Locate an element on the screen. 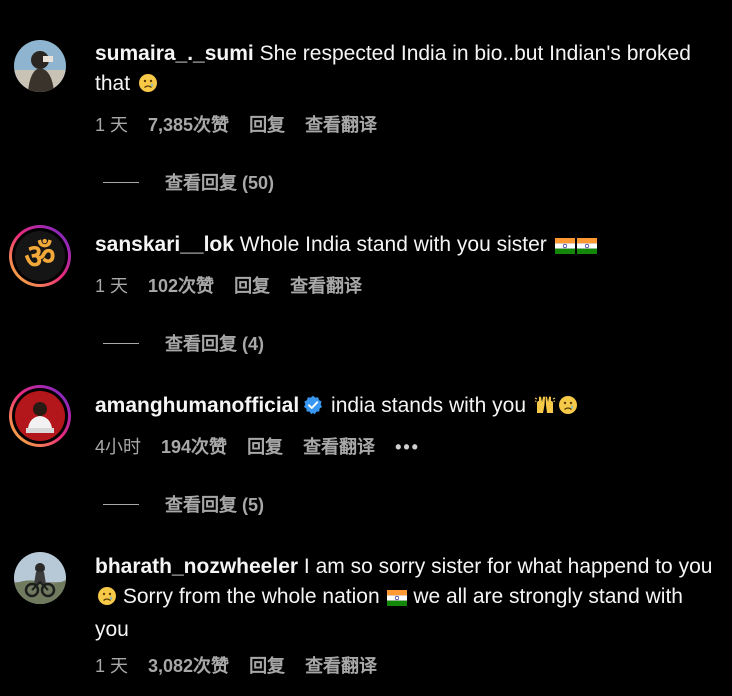 This screenshot has width=732, height=696. comment-meta: 1 天 102次赞 回复 查看翻译 is located at coordinates (238, 286).